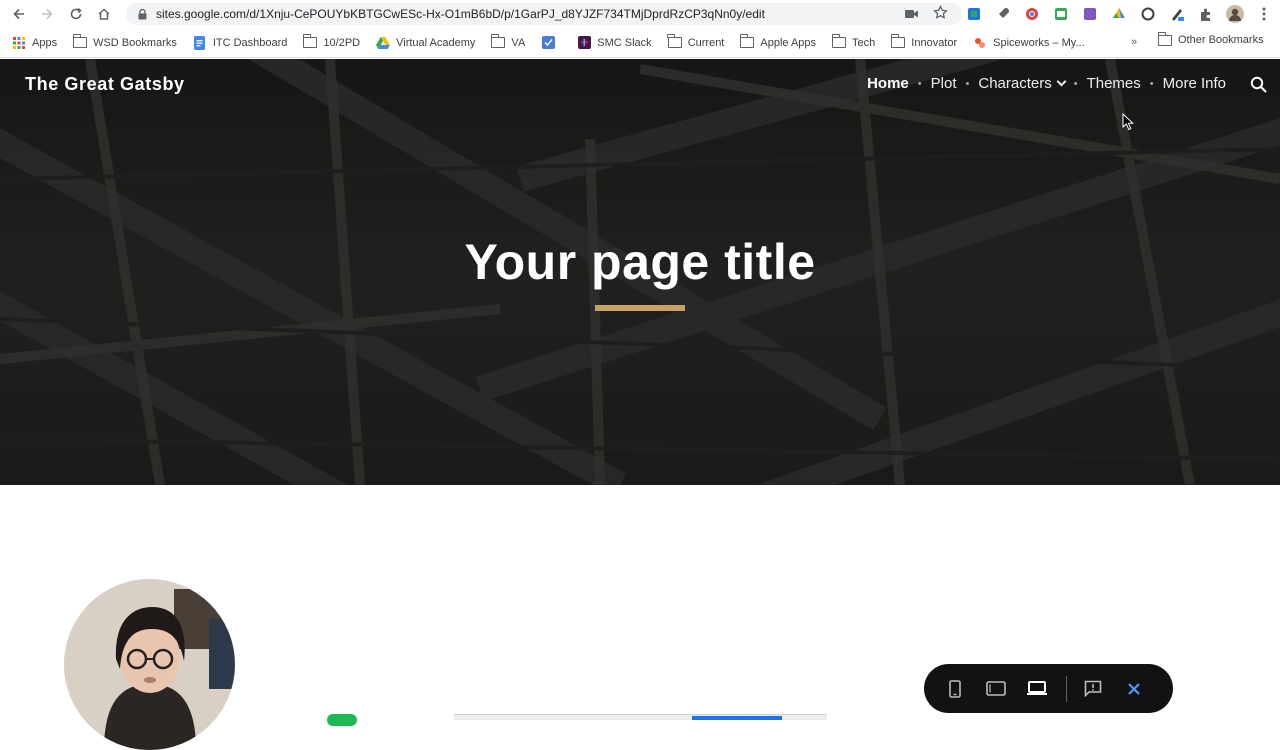 This screenshot has height=750, width=1280. I want to click on bookmark-label: VA, so click(518, 42).